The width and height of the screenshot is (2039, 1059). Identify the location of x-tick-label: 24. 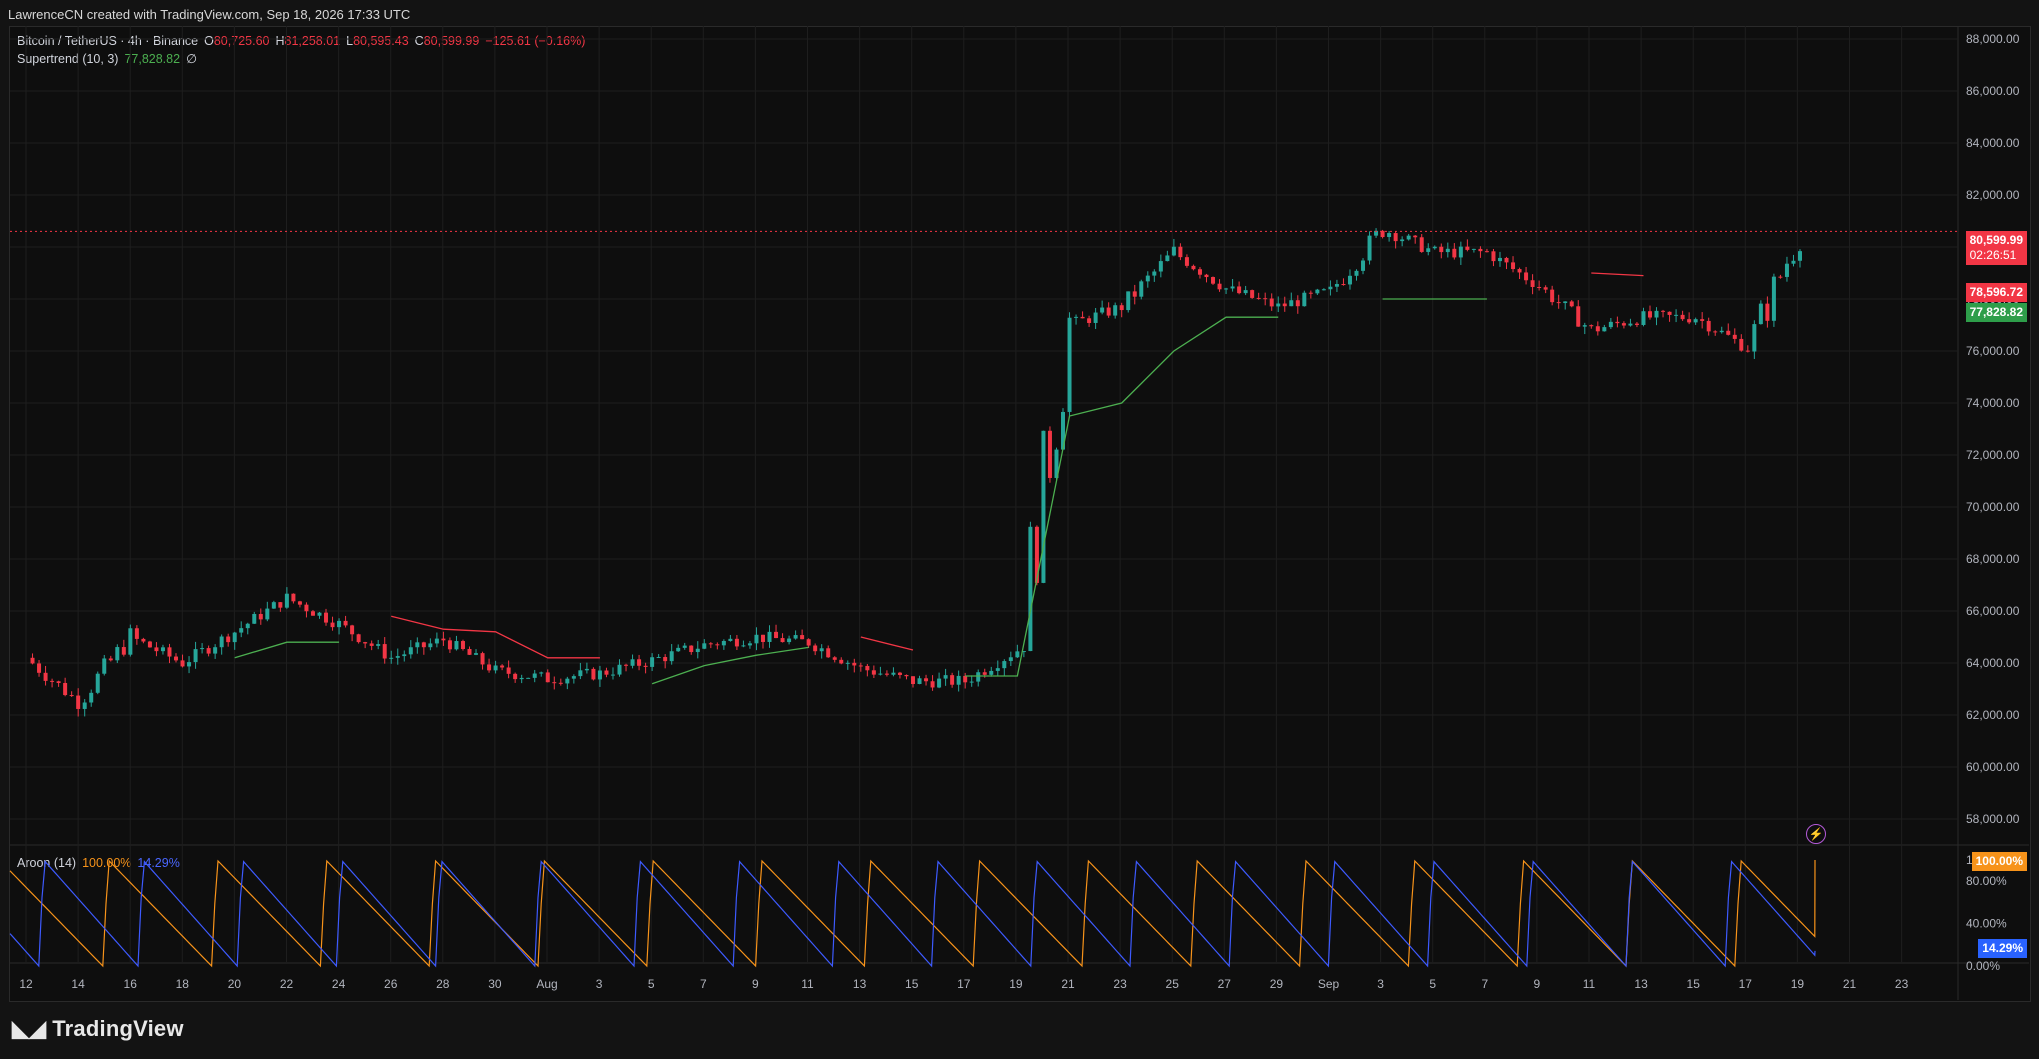
(339, 984).